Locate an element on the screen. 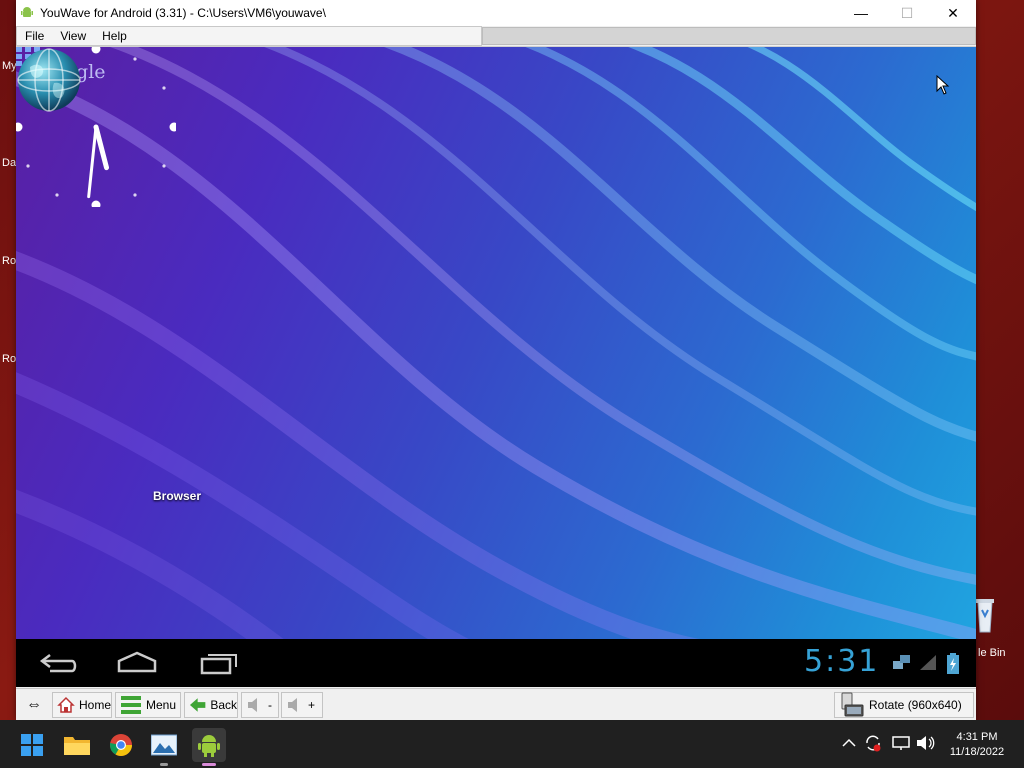 The image size is (1024, 768). file-explorer-icon is located at coordinates (77, 746).